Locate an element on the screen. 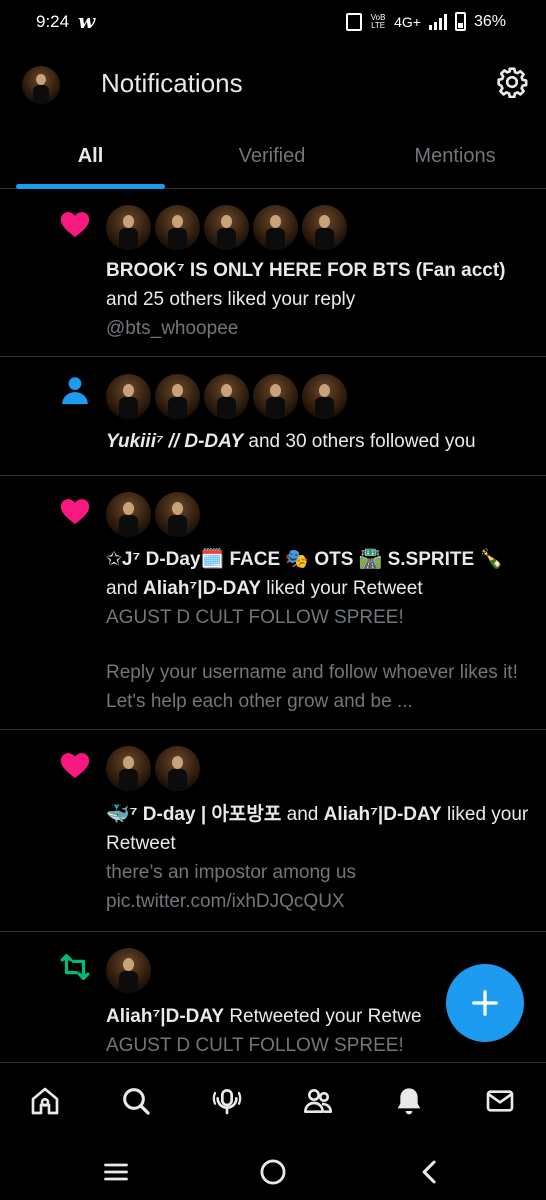  notification-action: Retweeted your Retwe is located at coordinates (325, 1016).